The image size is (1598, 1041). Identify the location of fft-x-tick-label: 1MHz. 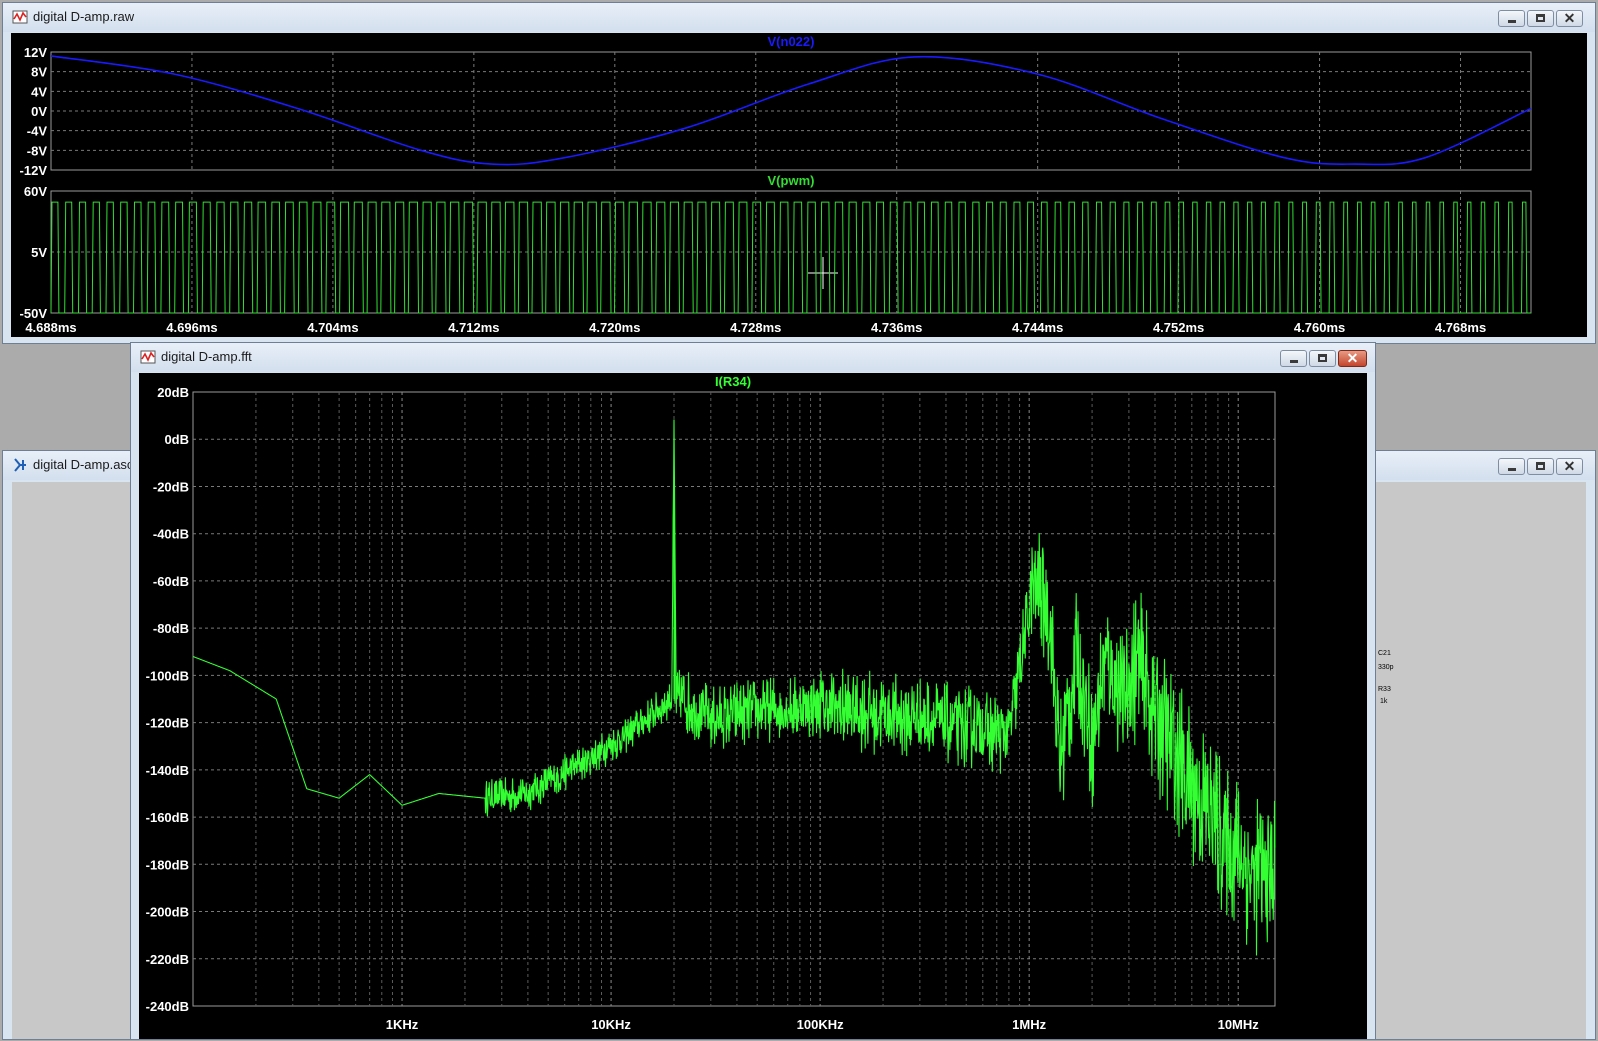
(1029, 1024).